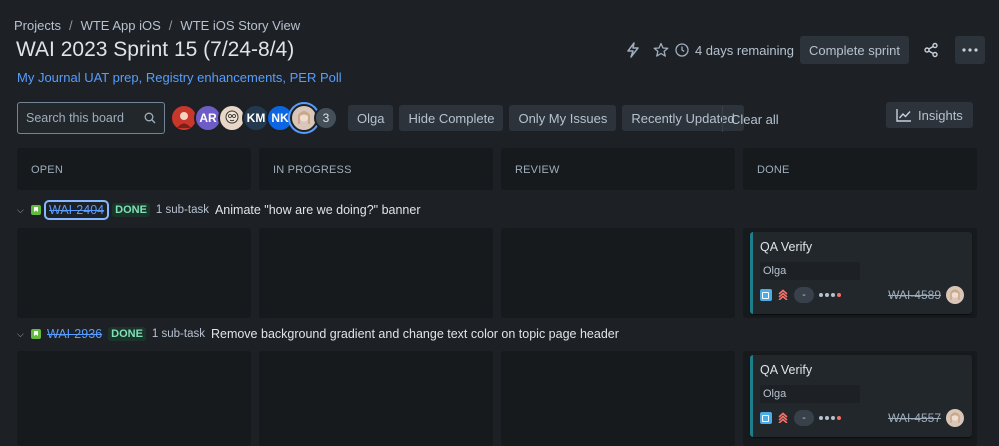  I want to click on insights-button: Insights, so click(929, 115).